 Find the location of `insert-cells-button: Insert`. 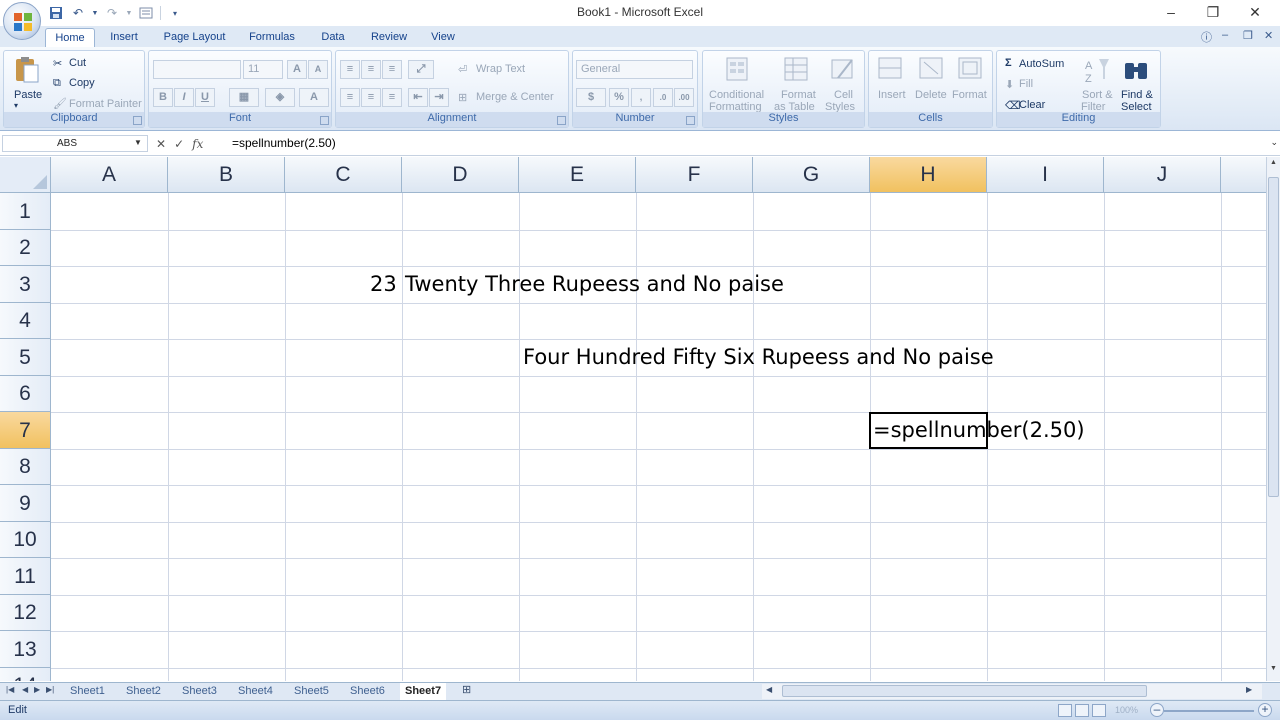

insert-cells-button: Insert is located at coordinates (892, 95).